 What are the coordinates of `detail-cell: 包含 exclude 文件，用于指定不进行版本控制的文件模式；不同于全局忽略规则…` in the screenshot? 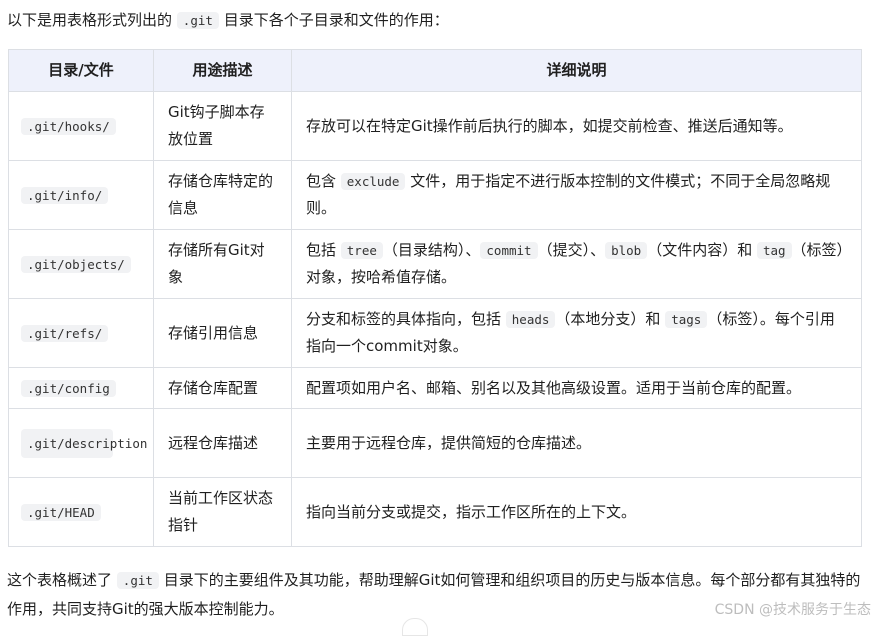 It's located at (576, 195).